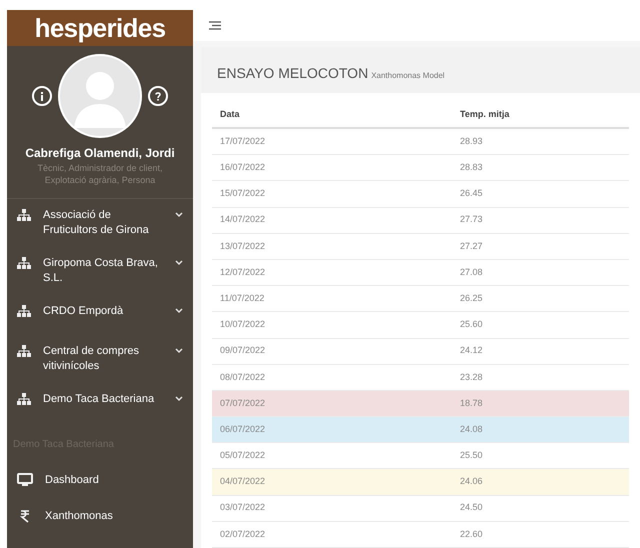 Image resolution: width=640 pixels, height=548 pixels. I want to click on table-cell-text: 10/07/2022, so click(242, 325).